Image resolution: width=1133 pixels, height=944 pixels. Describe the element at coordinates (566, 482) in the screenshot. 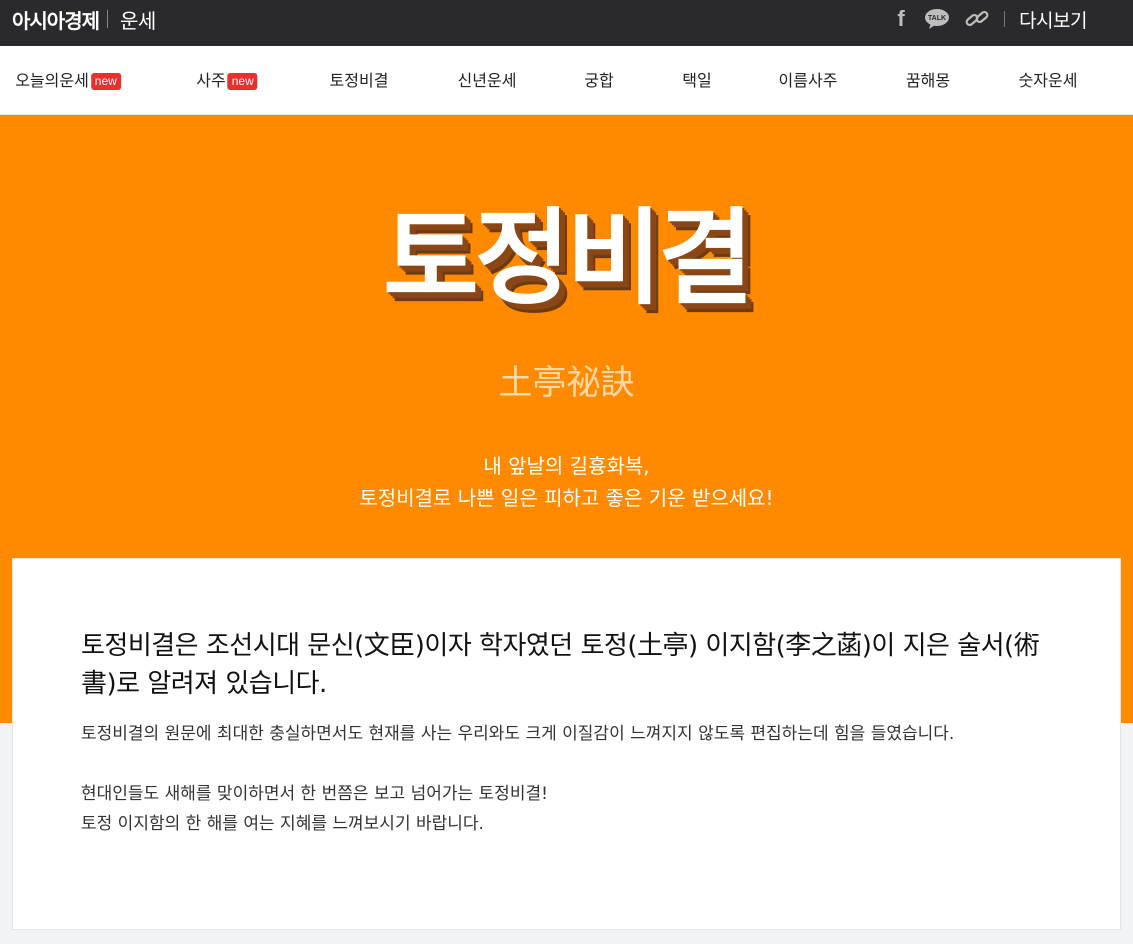

I see `hero-subtitle: 내 앞날의 길흉화복, 토정비결로 나쁜 일은 피하고 좋은 기운 받으세요!` at that location.